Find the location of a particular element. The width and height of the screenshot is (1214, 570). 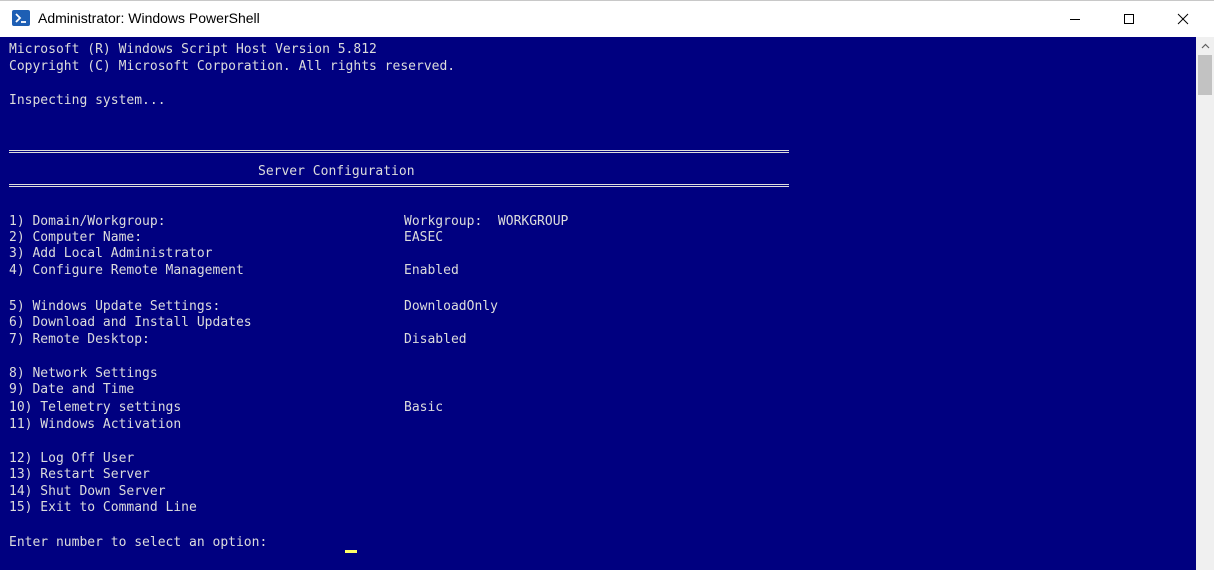

section-title: Server Configuration is located at coordinates (336, 171).